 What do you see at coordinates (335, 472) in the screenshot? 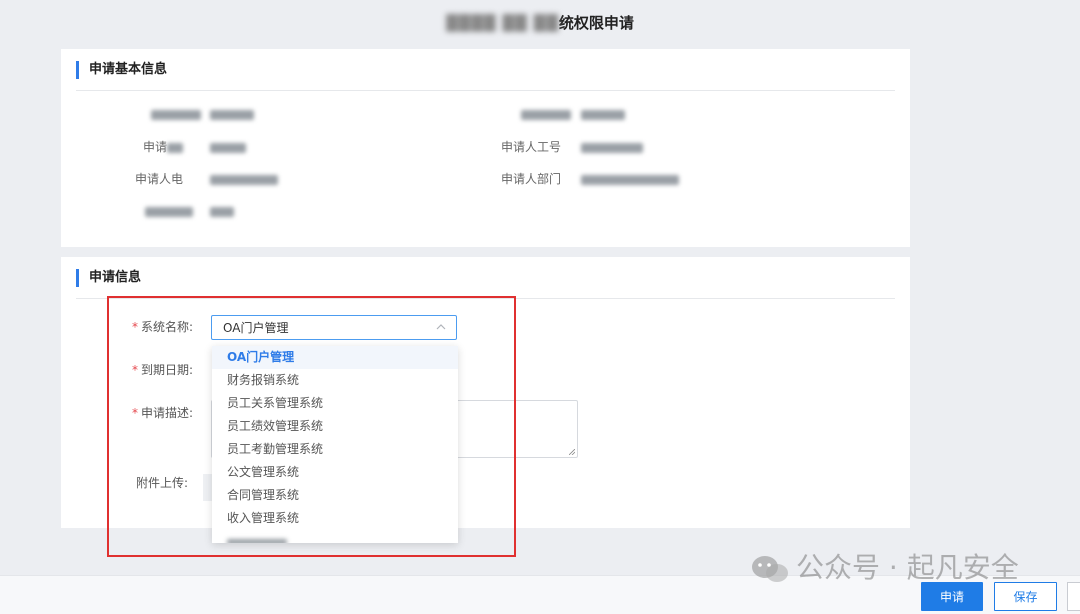
I see `dropdown-option: 公文管理系统` at bounding box center [335, 472].